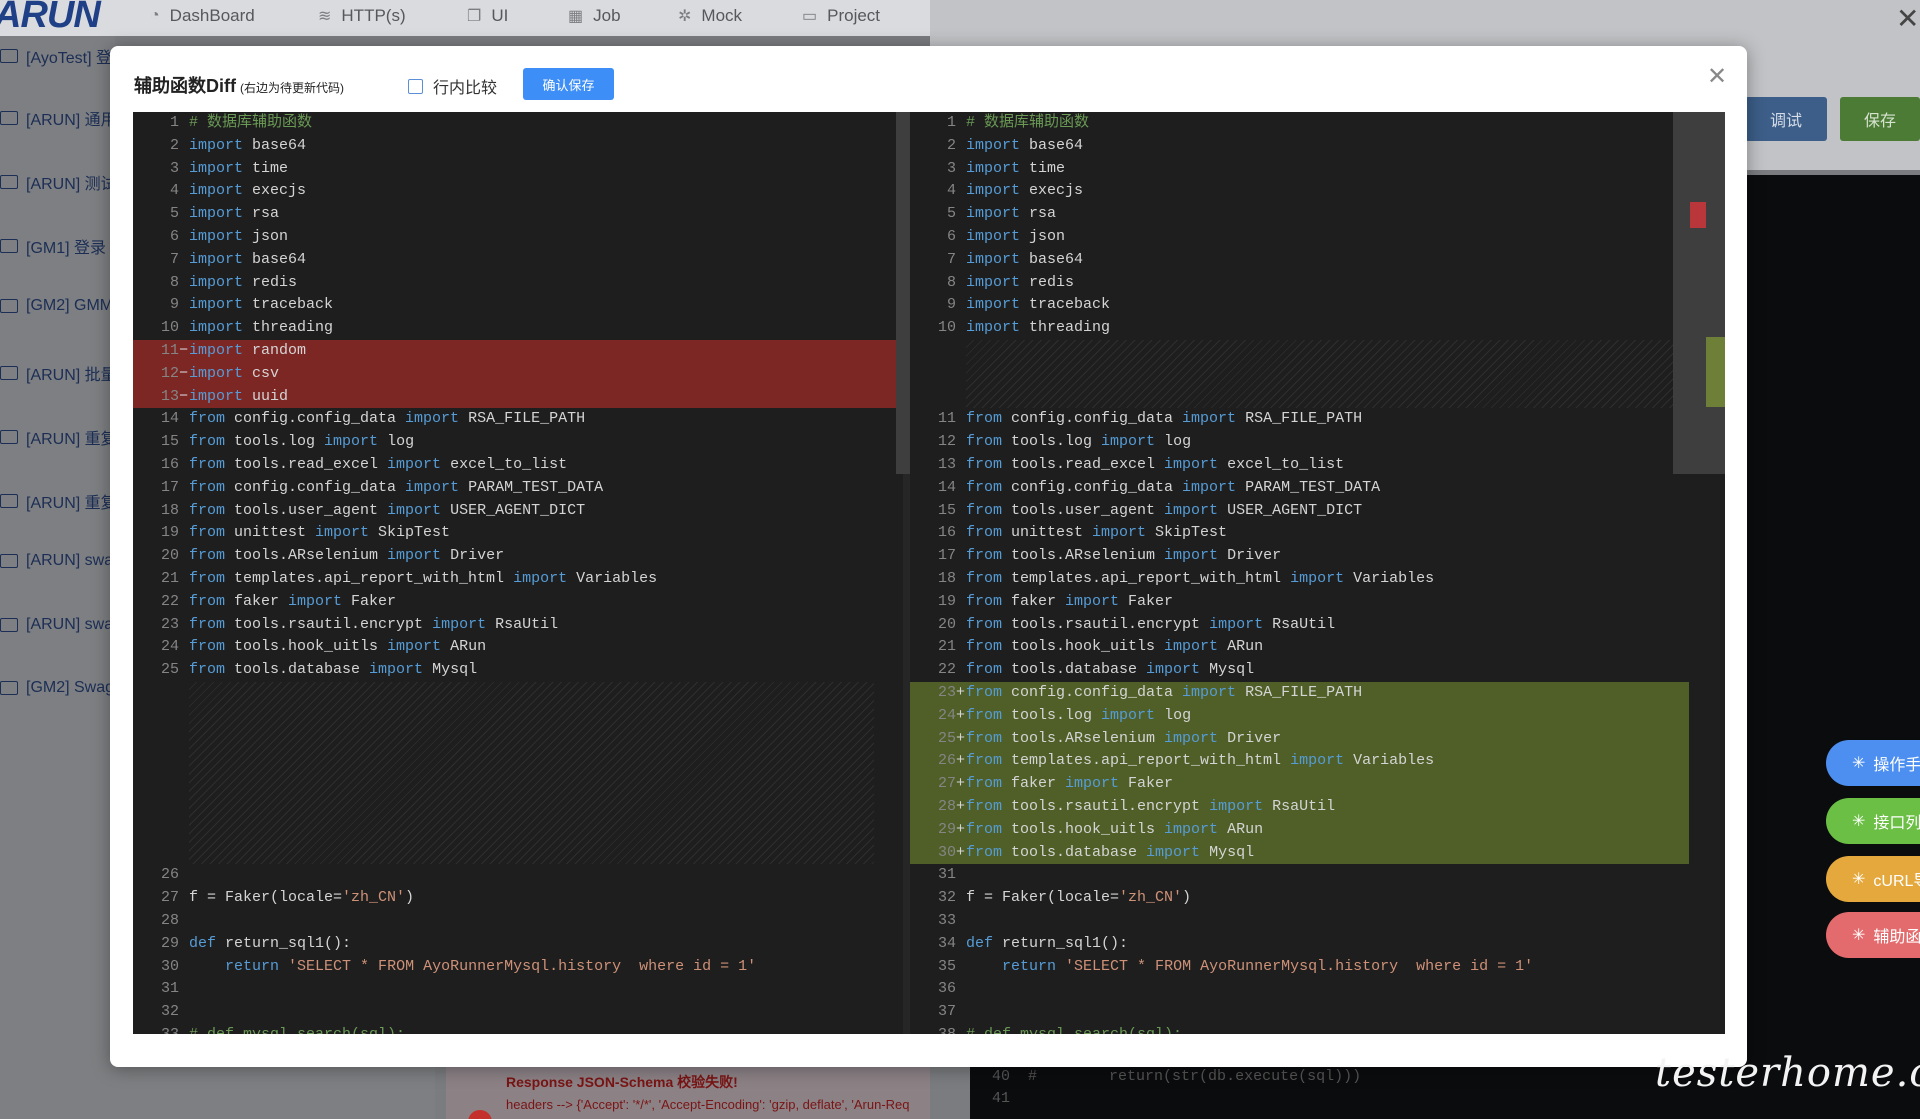 This screenshot has height=1119, width=1920. Describe the element at coordinates (1317, 989) in the screenshot. I see `code-line: 36` at that location.